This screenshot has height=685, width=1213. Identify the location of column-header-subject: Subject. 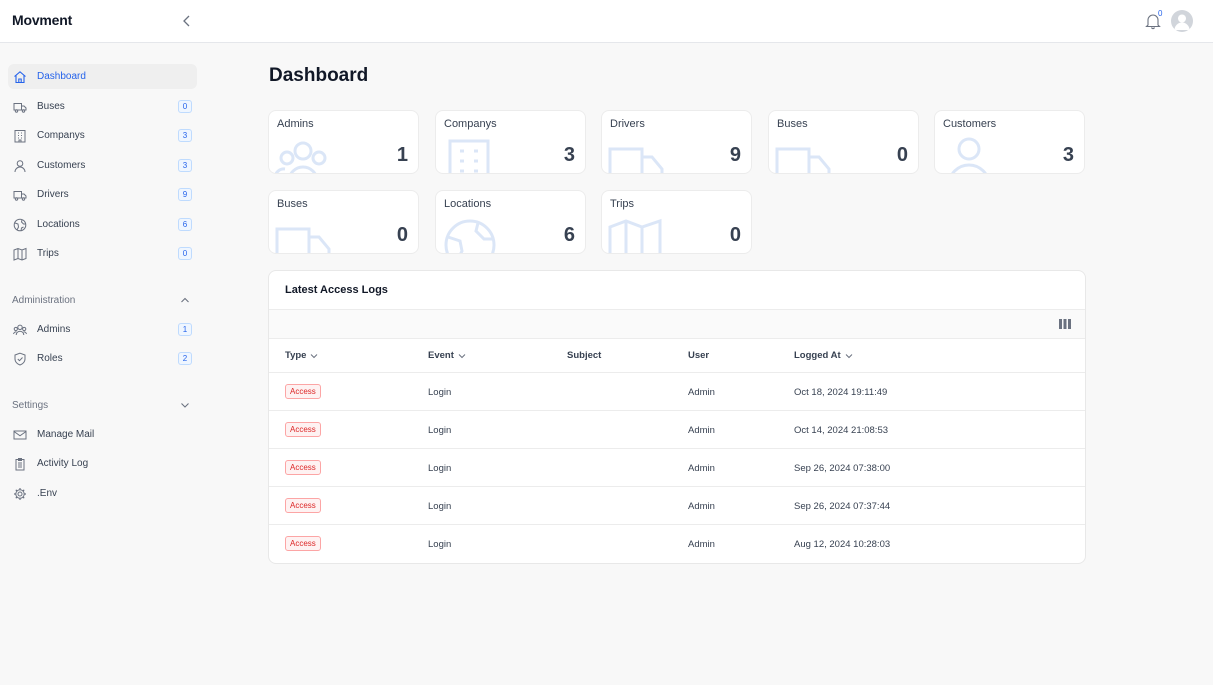
(584, 355).